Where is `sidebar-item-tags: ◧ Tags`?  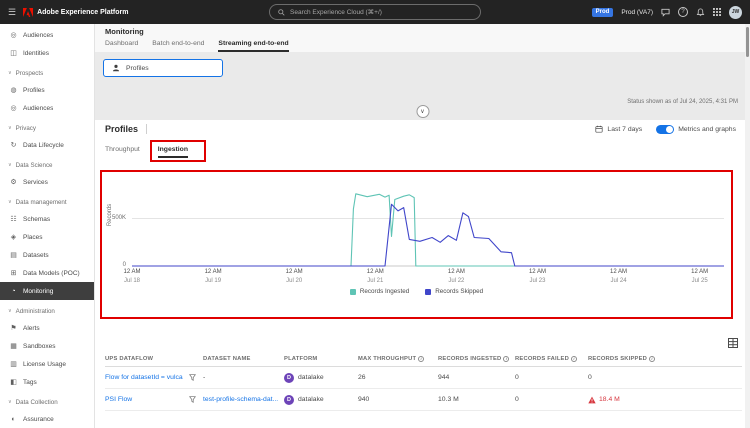 sidebar-item-tags: ◧ Tags is located at coordinates (47, 382).